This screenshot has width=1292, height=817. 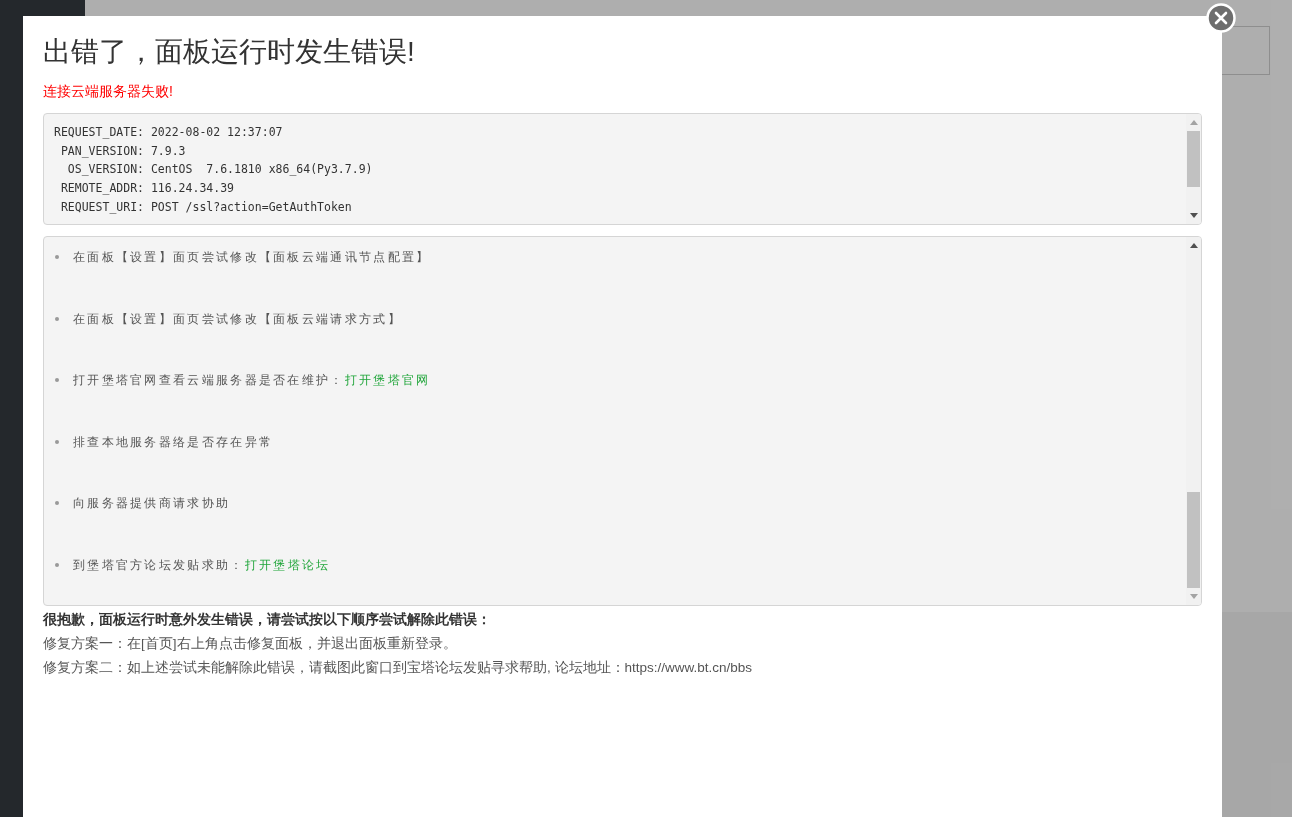 I want to click on error-message: 连接云端服务器失败!, so click(x=108, y=91).